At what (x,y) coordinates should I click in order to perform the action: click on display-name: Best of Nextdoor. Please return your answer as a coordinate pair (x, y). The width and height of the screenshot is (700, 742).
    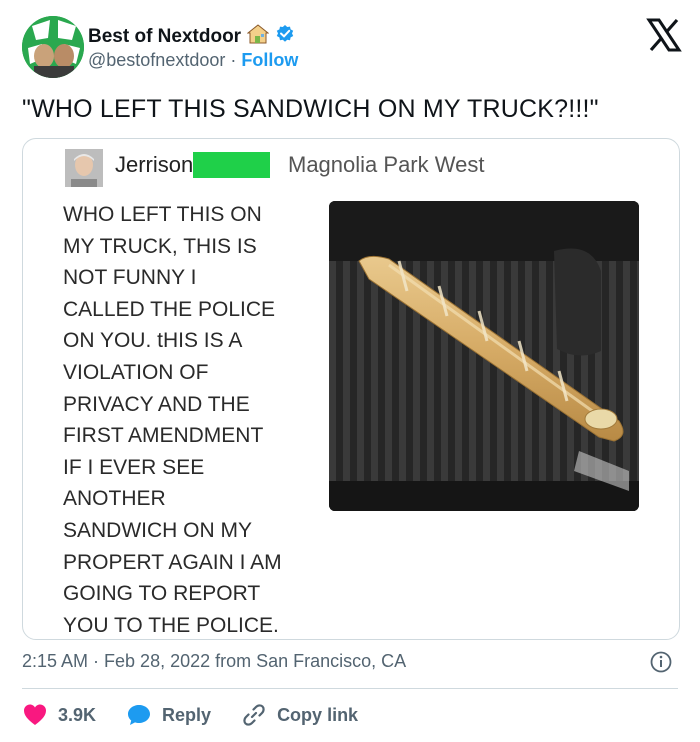
    Looking at the image, I should click on (164, 37).